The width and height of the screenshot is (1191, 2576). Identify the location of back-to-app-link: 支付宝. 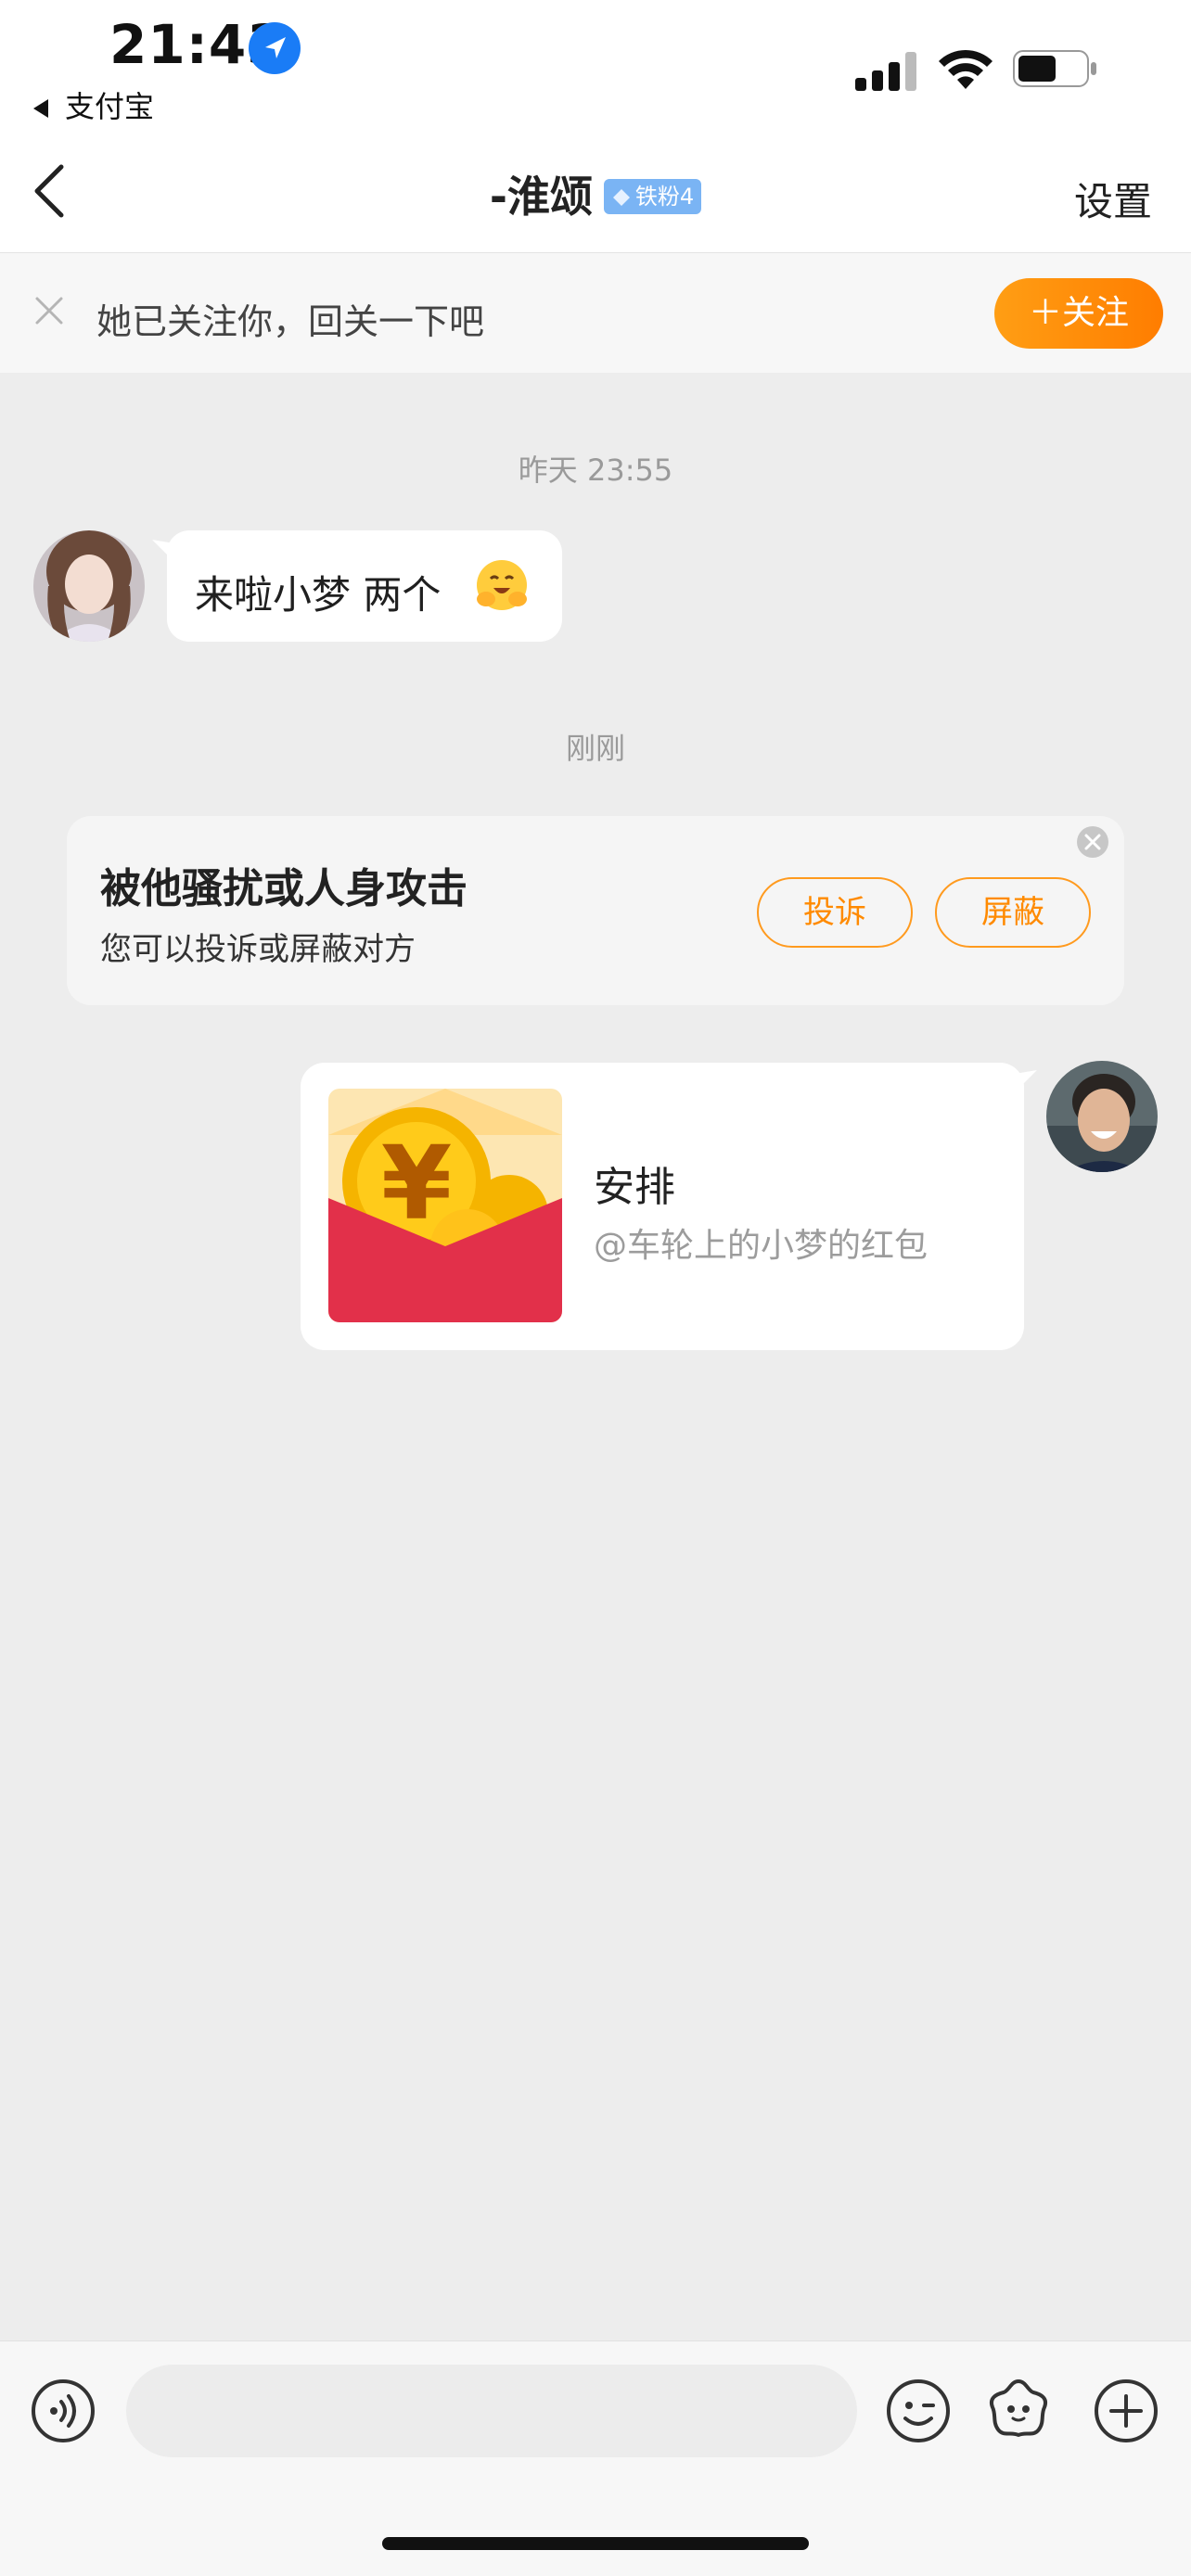
(93, 105).